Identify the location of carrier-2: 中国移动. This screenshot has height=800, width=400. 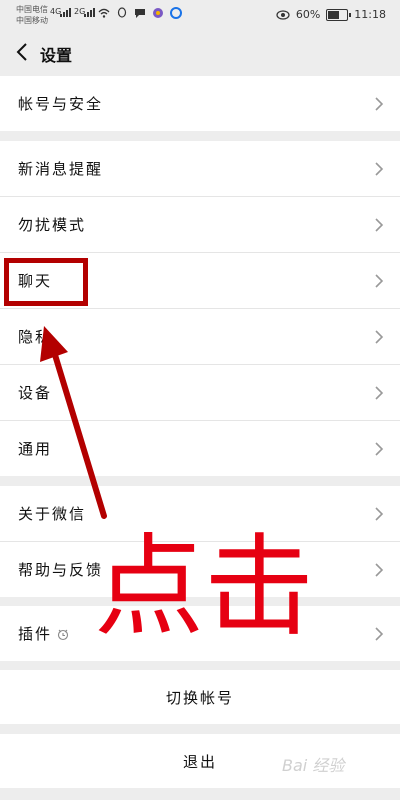
(32, 20).